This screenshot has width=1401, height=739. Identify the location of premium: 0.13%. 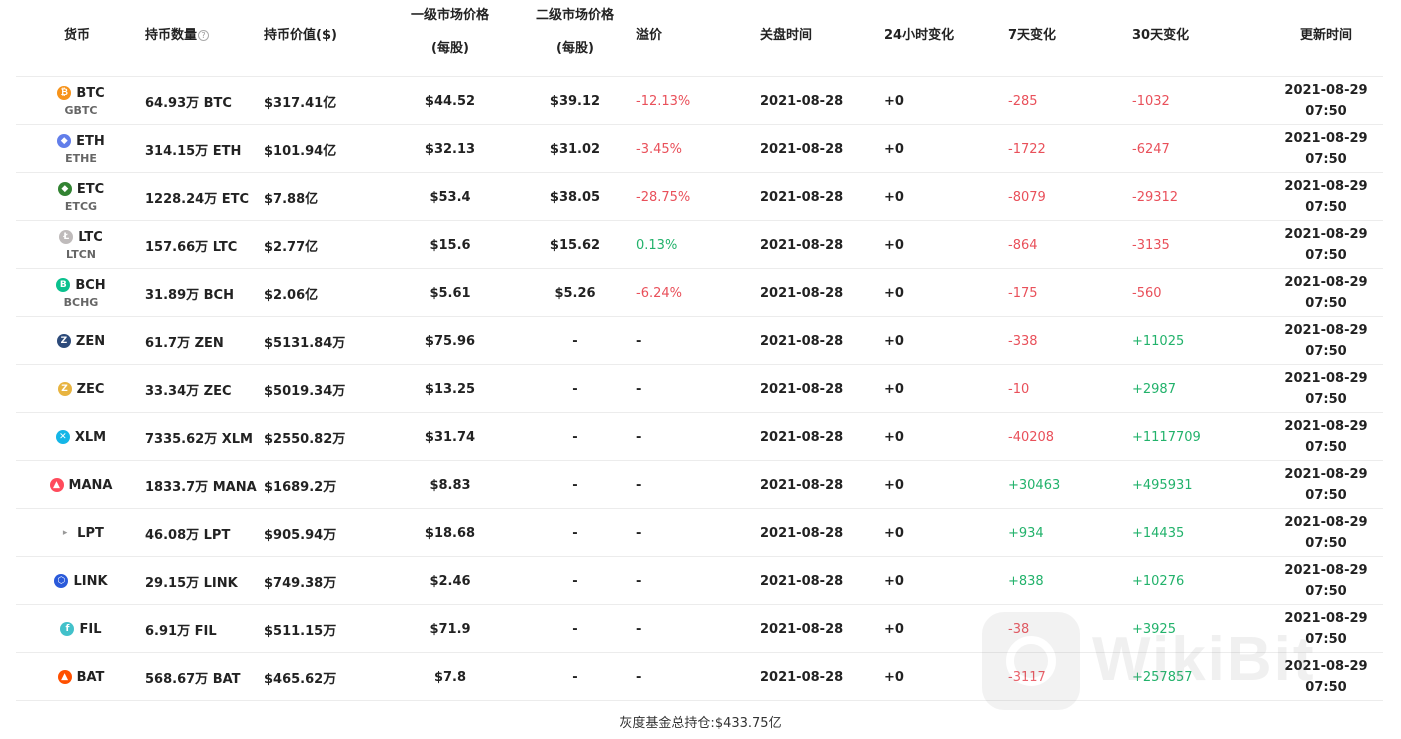
(657, 245).